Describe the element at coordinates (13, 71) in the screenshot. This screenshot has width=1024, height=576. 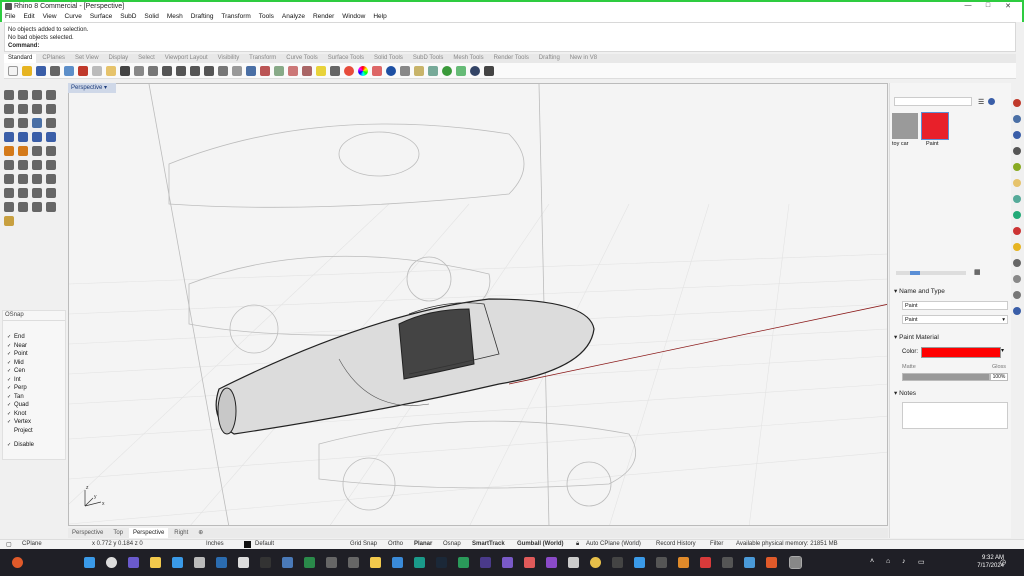
I see `new-file-icon` at that location.